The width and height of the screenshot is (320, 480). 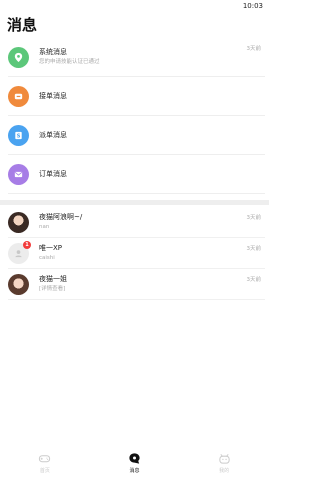 I want to click on chat-preview: nan, so click(x=44, y=227).